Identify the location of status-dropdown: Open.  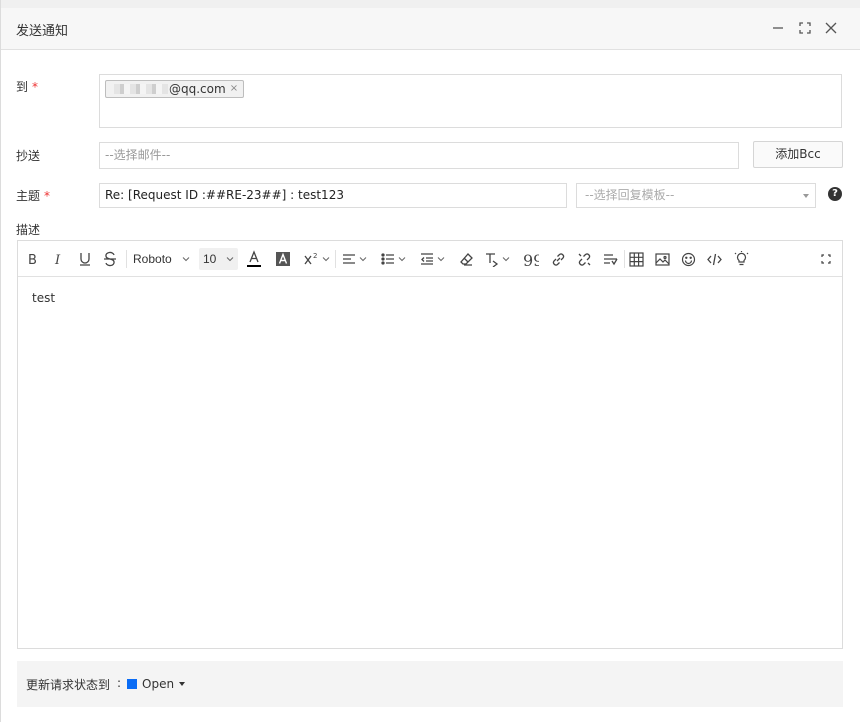
(156, 684).